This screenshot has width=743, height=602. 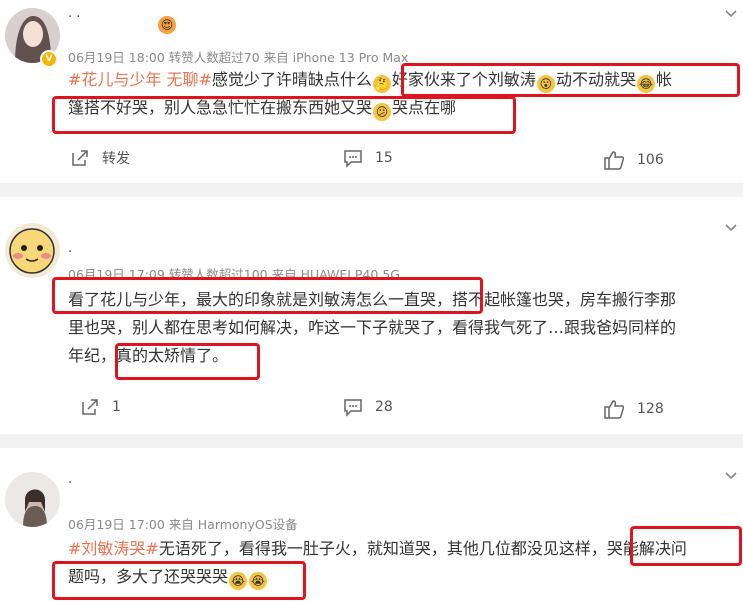 I want to click on username-emoji-icon: 😍, so click(x=167, y=25).